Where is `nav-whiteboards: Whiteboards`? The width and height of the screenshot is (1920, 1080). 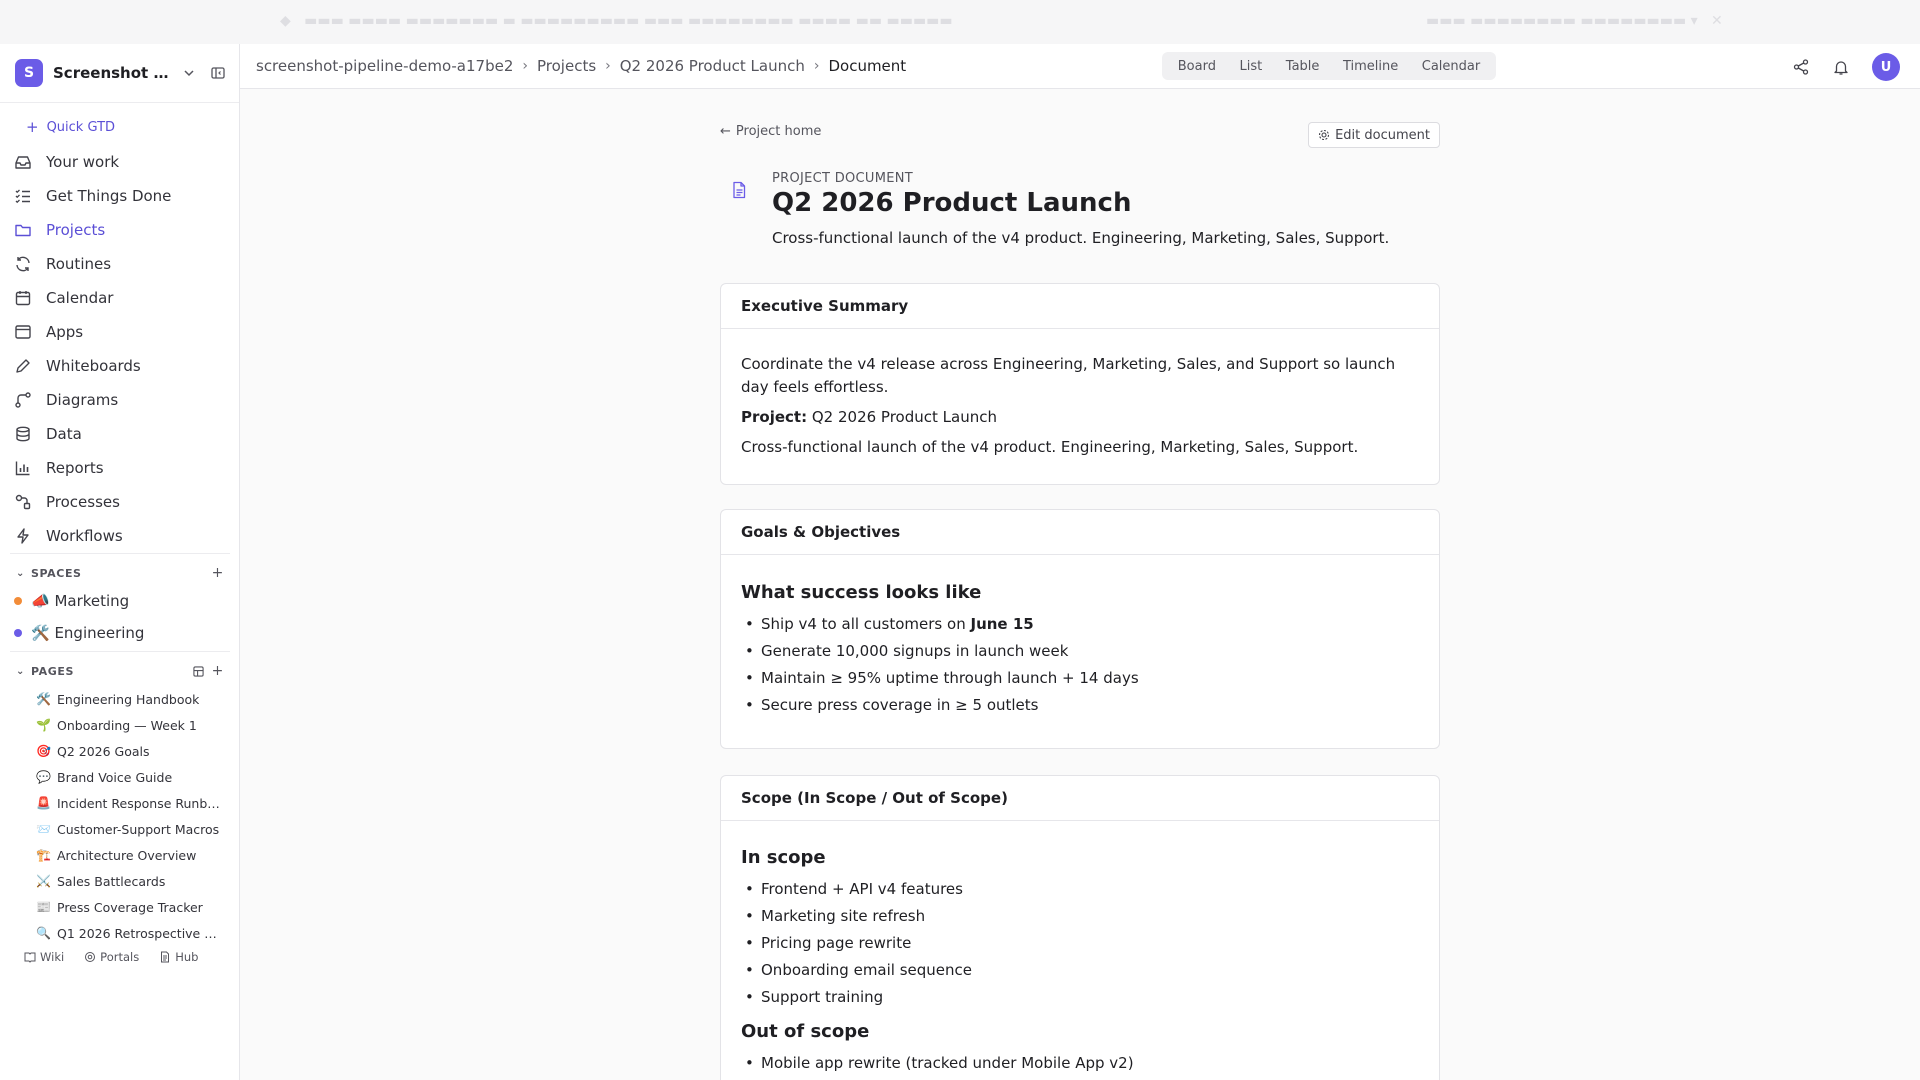
nav-whiteboards: Whiteboards is located at coordinates (124, 366).